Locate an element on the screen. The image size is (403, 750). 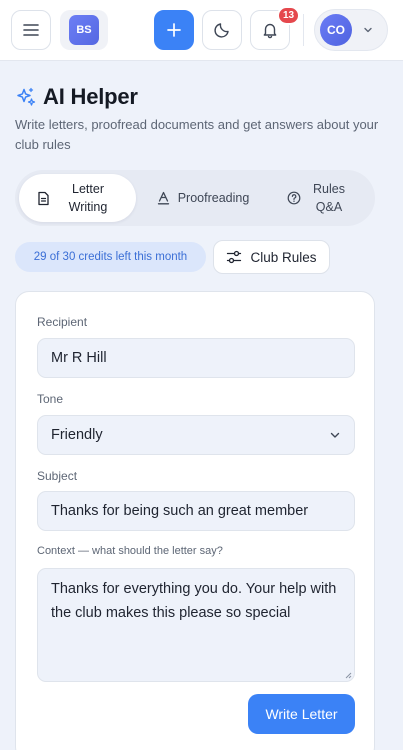
page-header: AI Helper is located at coordinates (76, 97).